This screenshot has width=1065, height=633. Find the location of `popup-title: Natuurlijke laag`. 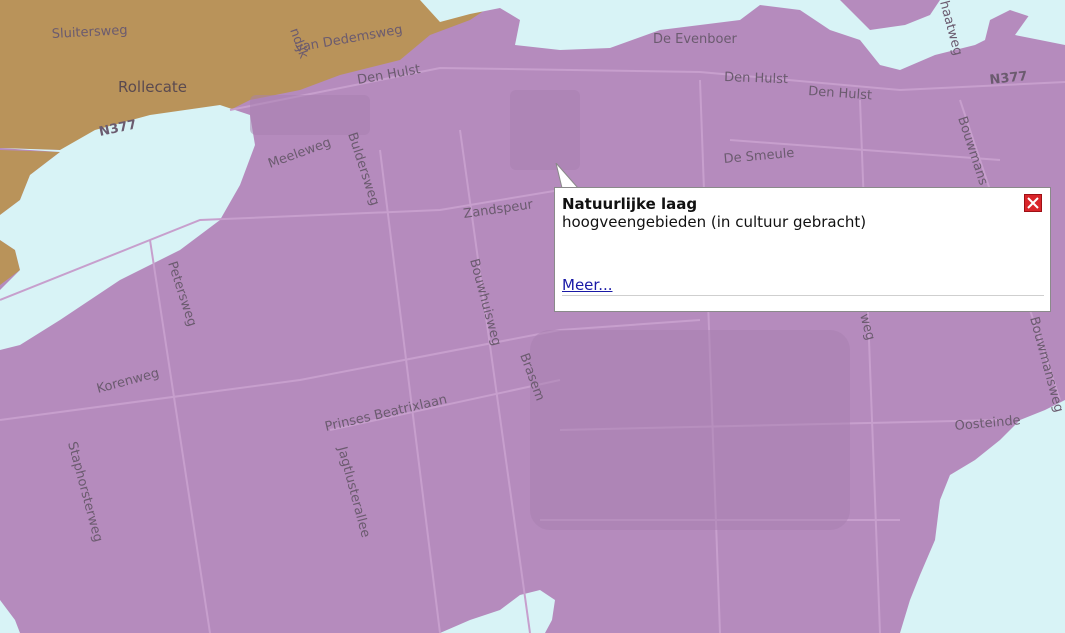

popup-title: Natuurlijke laag is located at coordinates (630, 204).